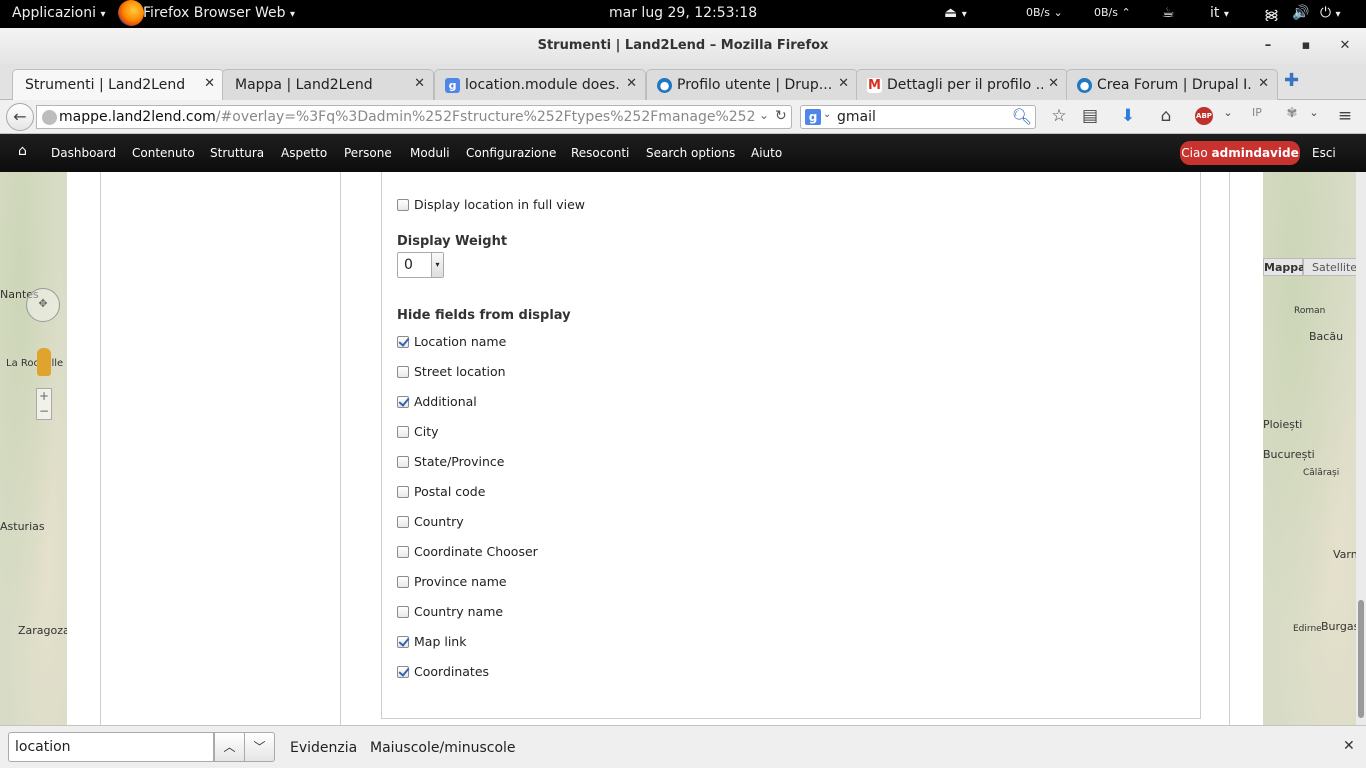  What do you see at coordinates (1090, 116) in the screenshot?
I see `reading-list-icon: ▤` at bounding box center [1090, 116].